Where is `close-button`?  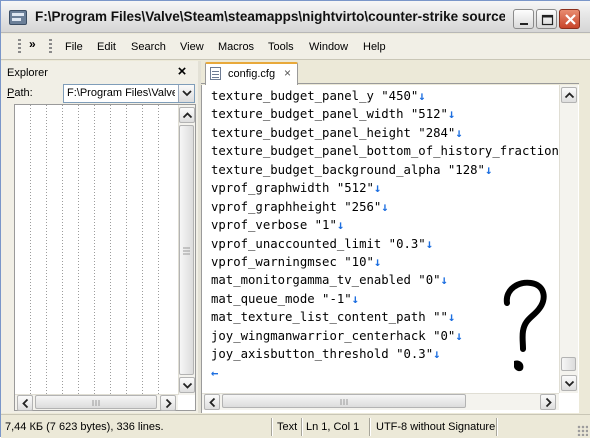 close-button is located at coordinates (569, 19).